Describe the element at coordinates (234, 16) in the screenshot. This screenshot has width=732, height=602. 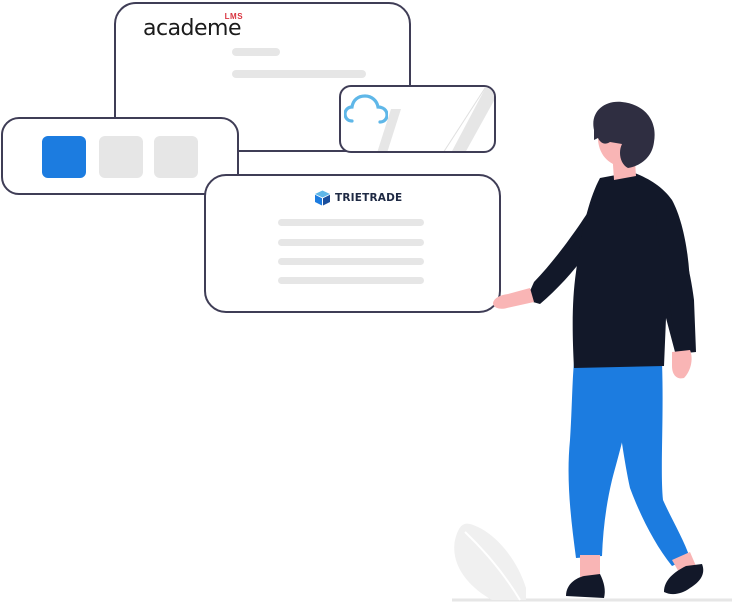
I see `academe-logo-superscript: LMS` at that location.